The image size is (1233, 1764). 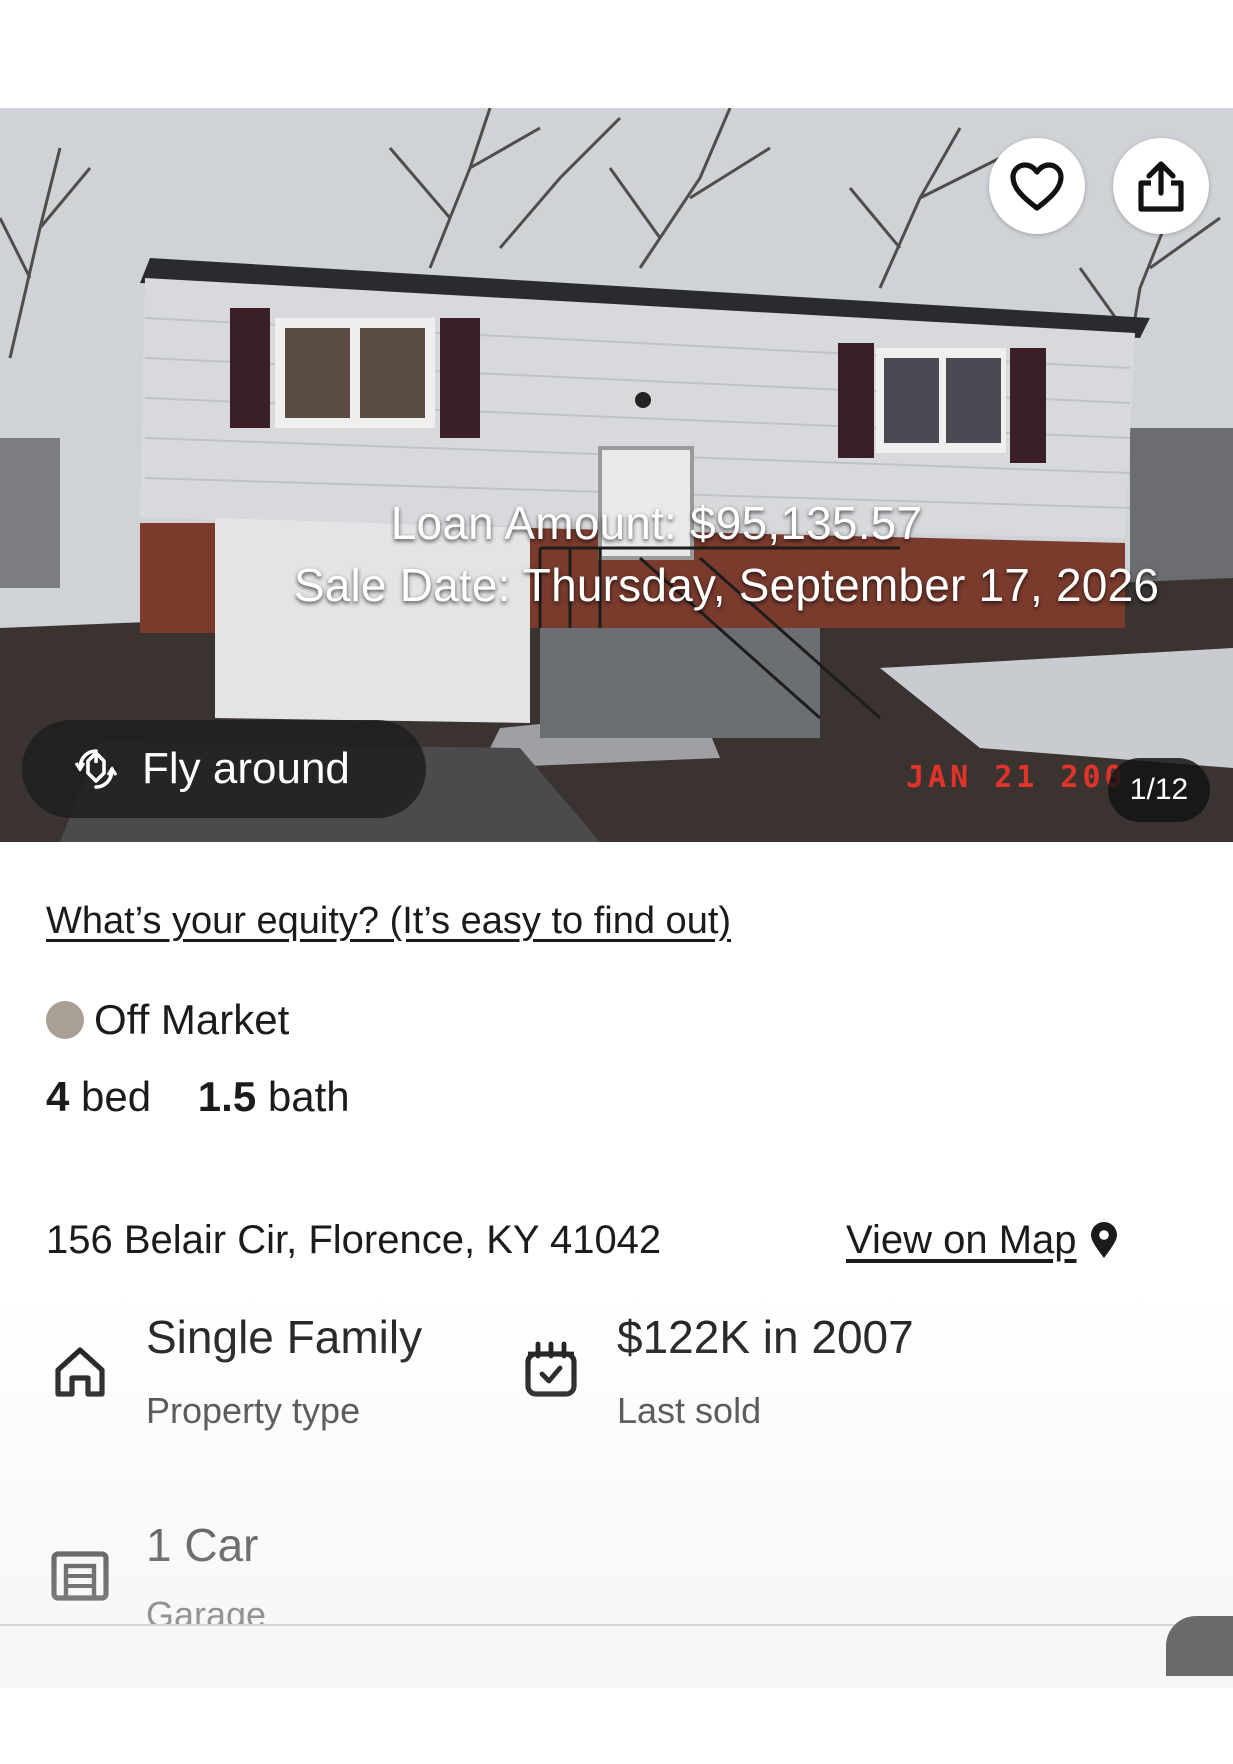 I want to click on last-sold-label: Last sold, so click(x=689, y=1410).